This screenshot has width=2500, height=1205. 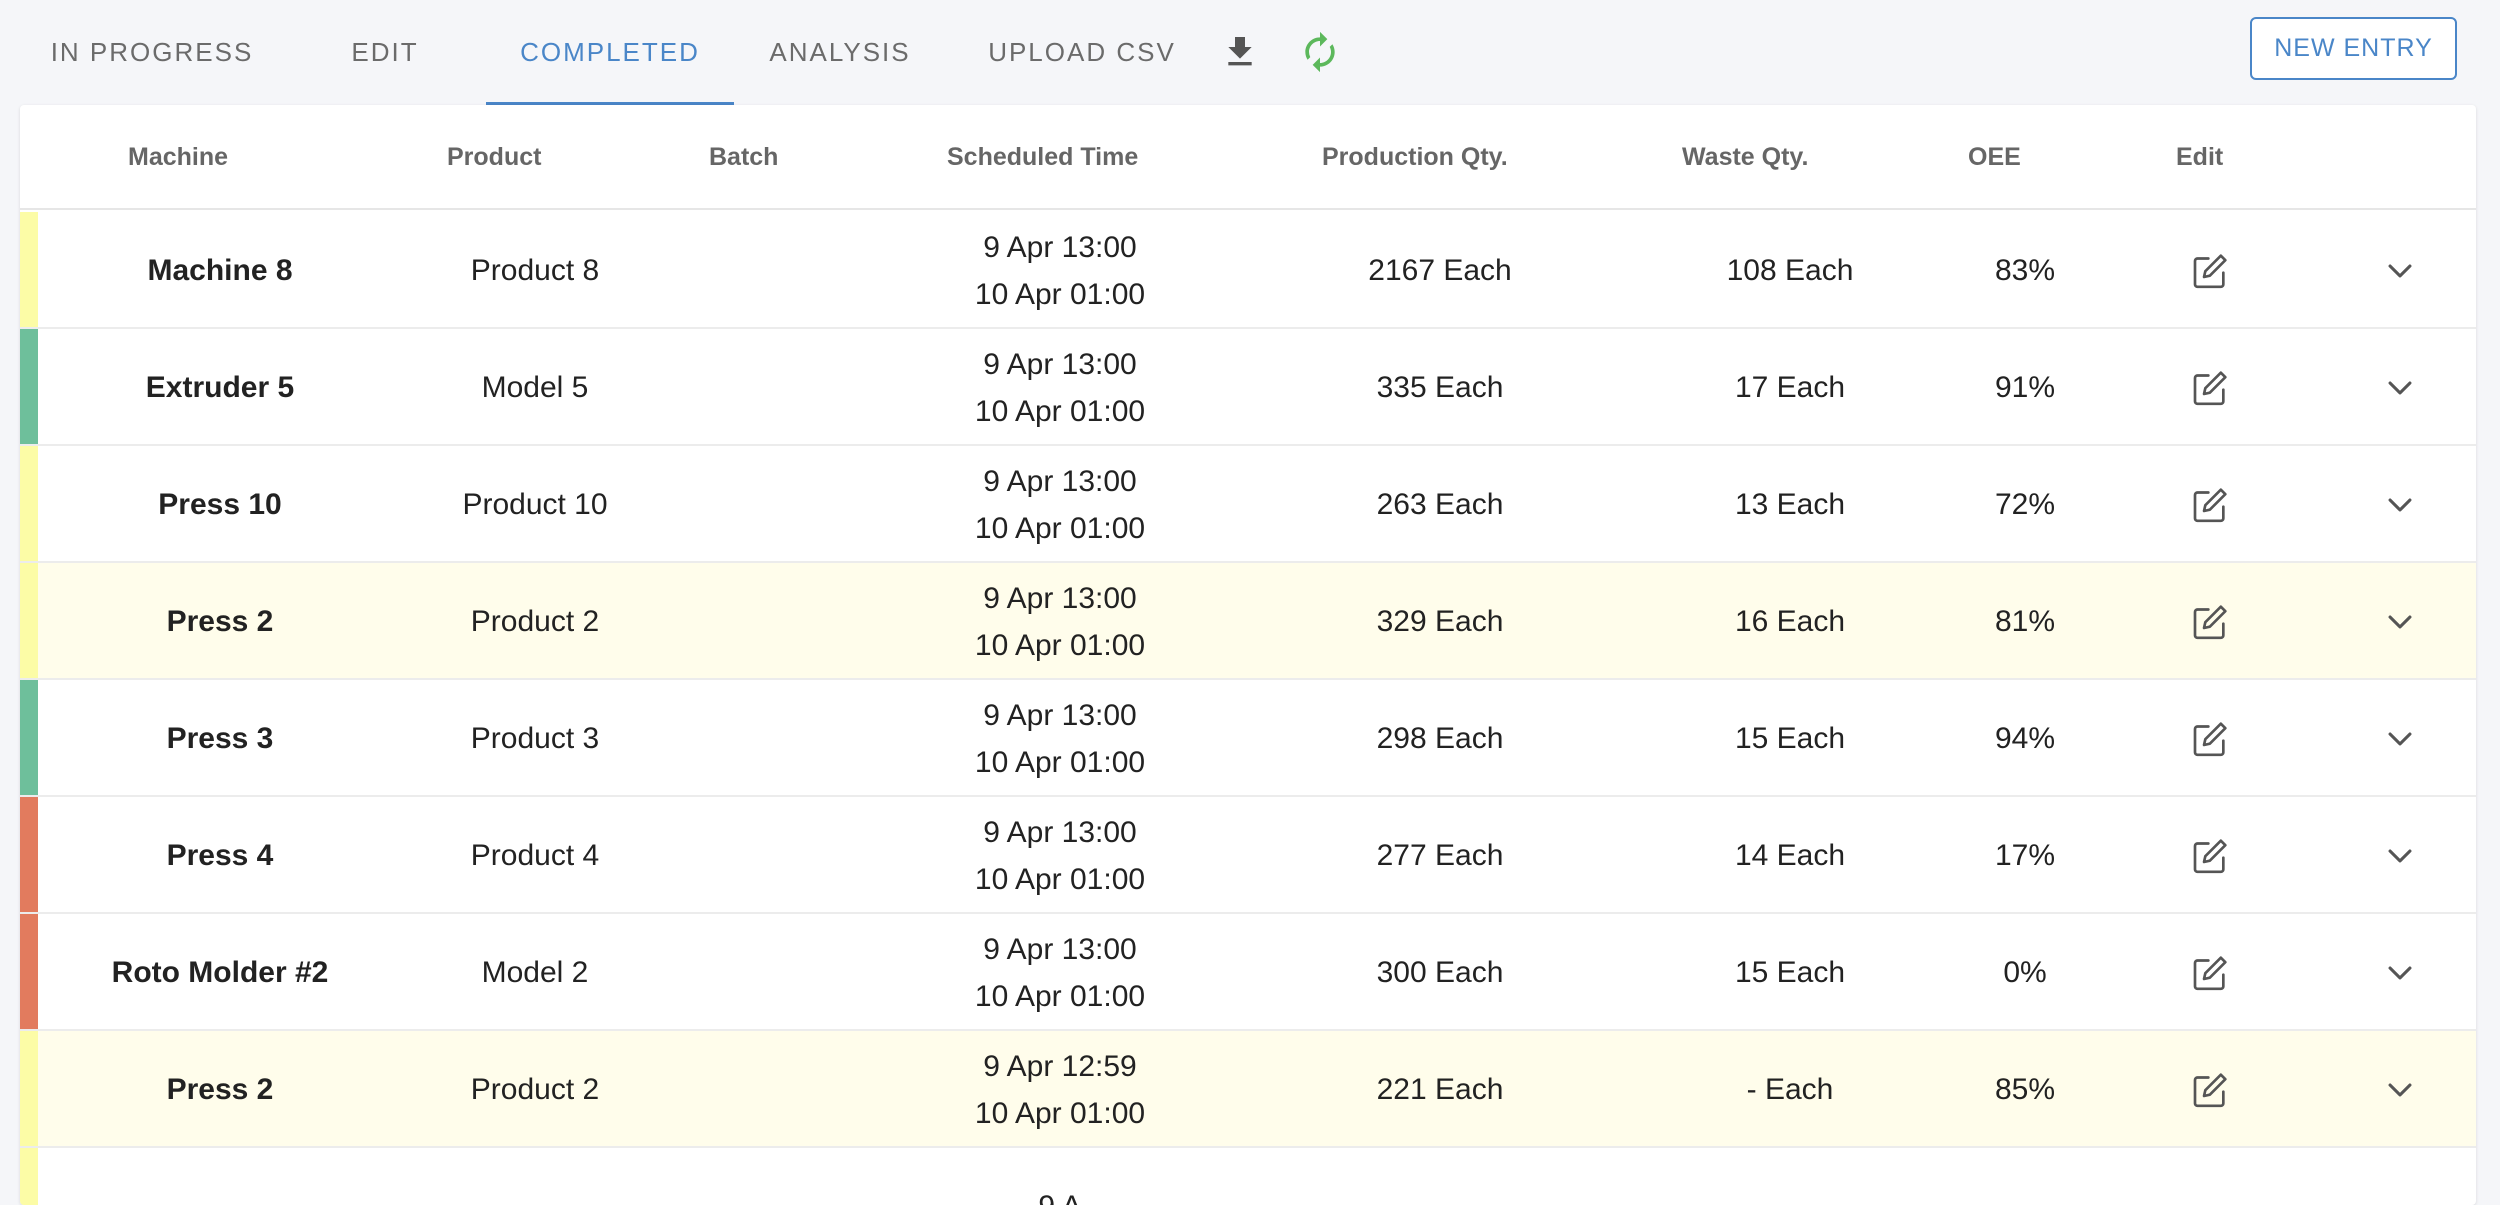 I want to click on waste-qty-cell: 16 Each, so click(x=1790, y=621).